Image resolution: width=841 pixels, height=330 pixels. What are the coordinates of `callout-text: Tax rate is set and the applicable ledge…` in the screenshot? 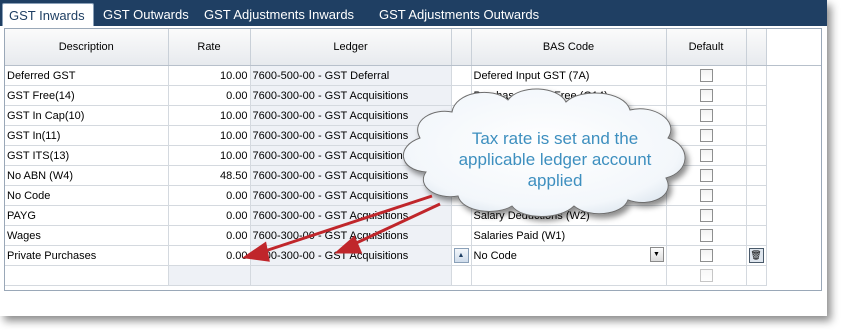 It's located at (555, 159).